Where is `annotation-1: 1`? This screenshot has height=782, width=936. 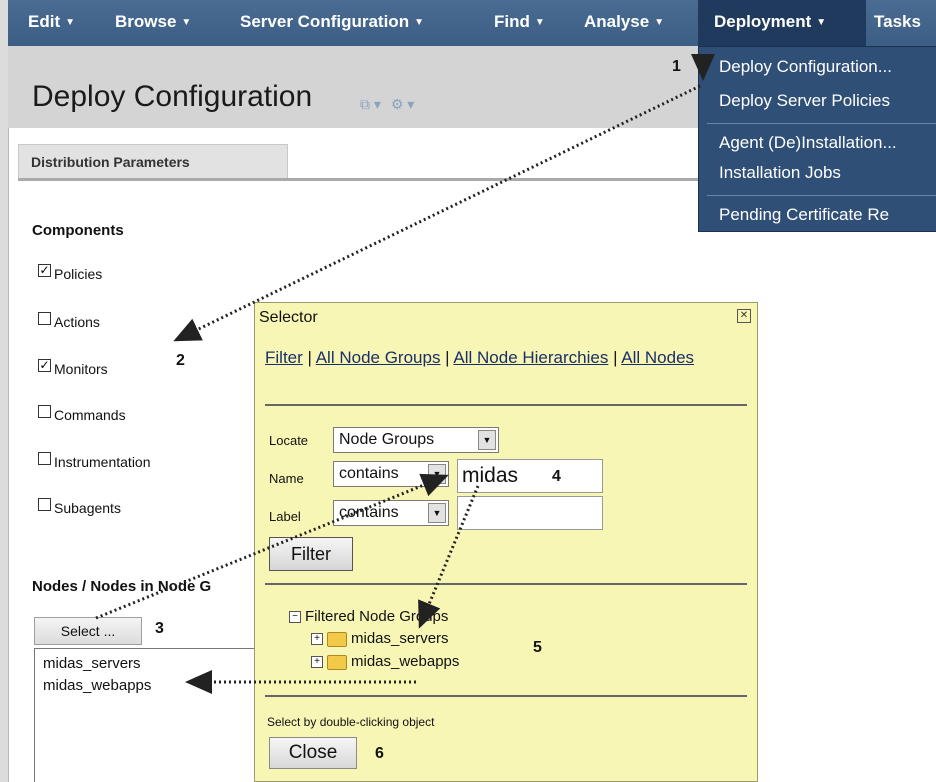 annotation-1: 1 is located at coordinates (676, 66).